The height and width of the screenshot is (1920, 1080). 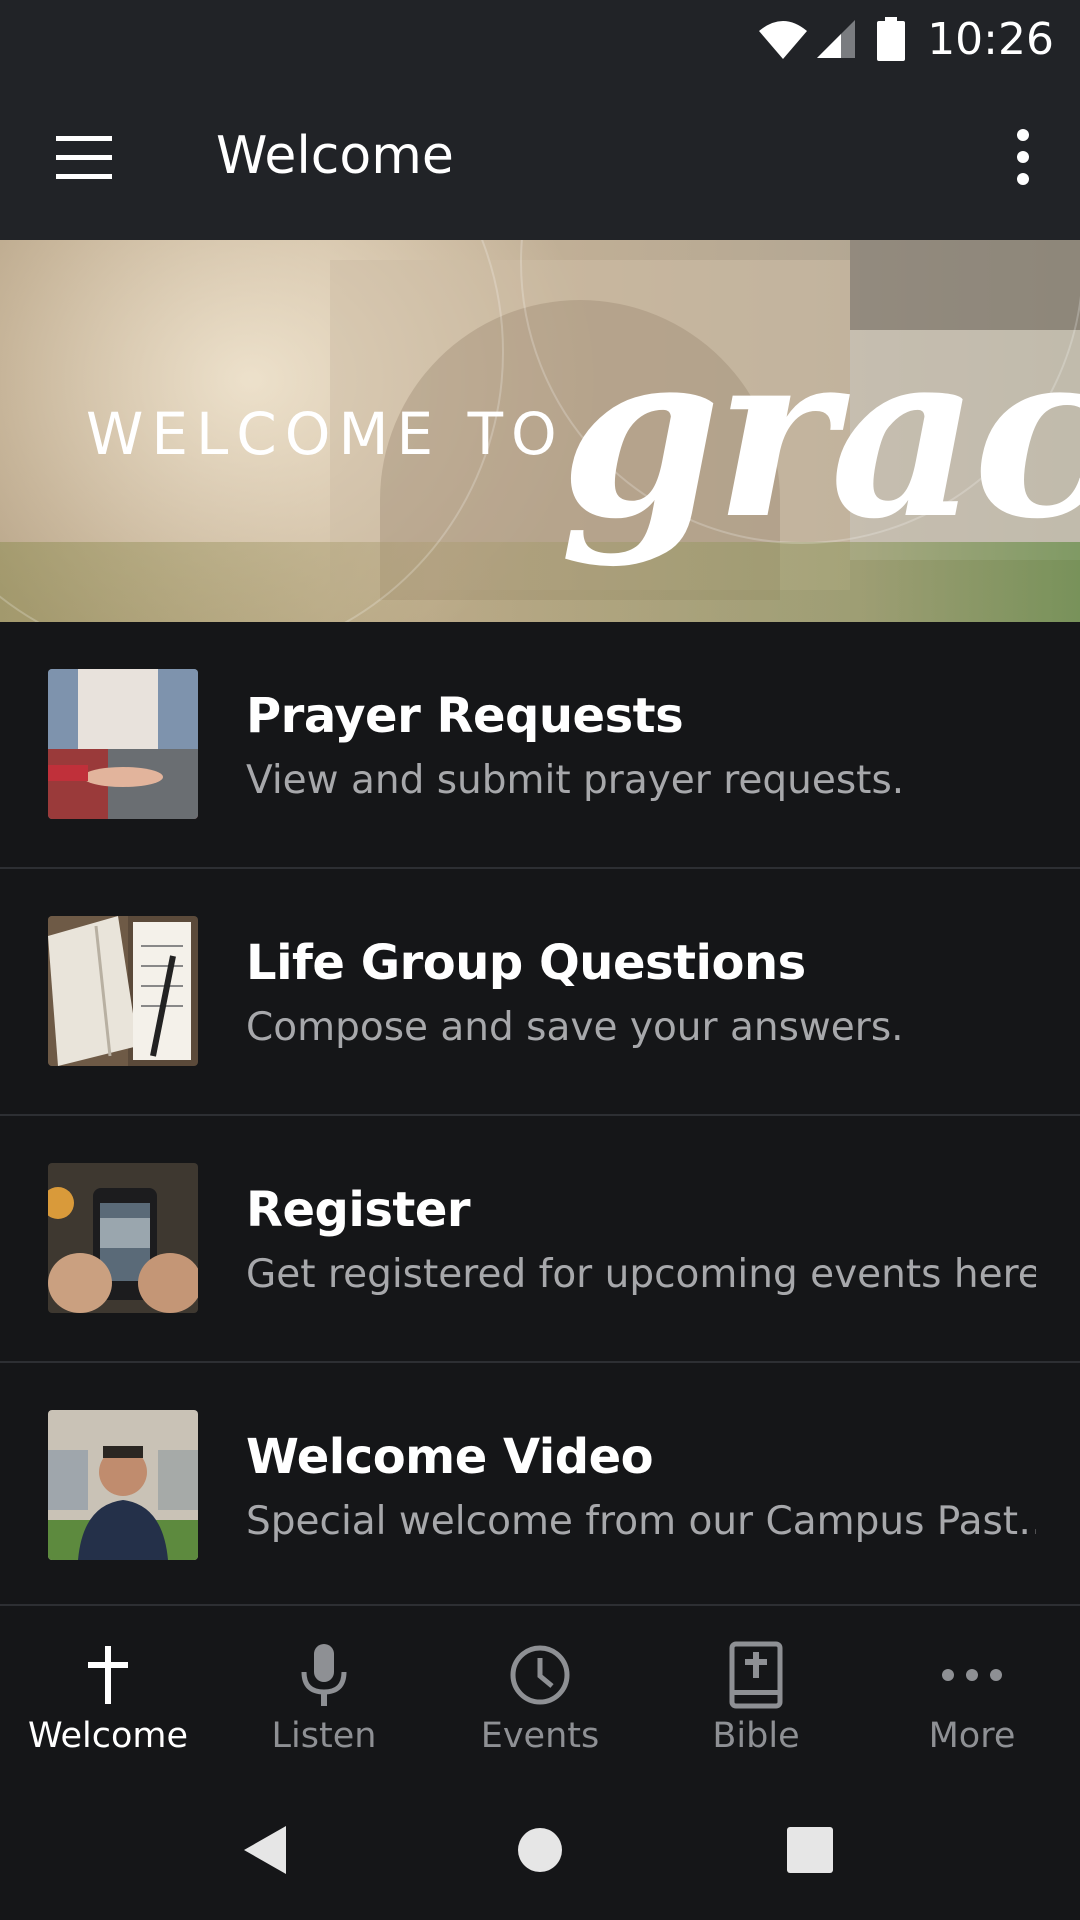 I want to click on status-icons: 10:26, so click(x=905, y=39).